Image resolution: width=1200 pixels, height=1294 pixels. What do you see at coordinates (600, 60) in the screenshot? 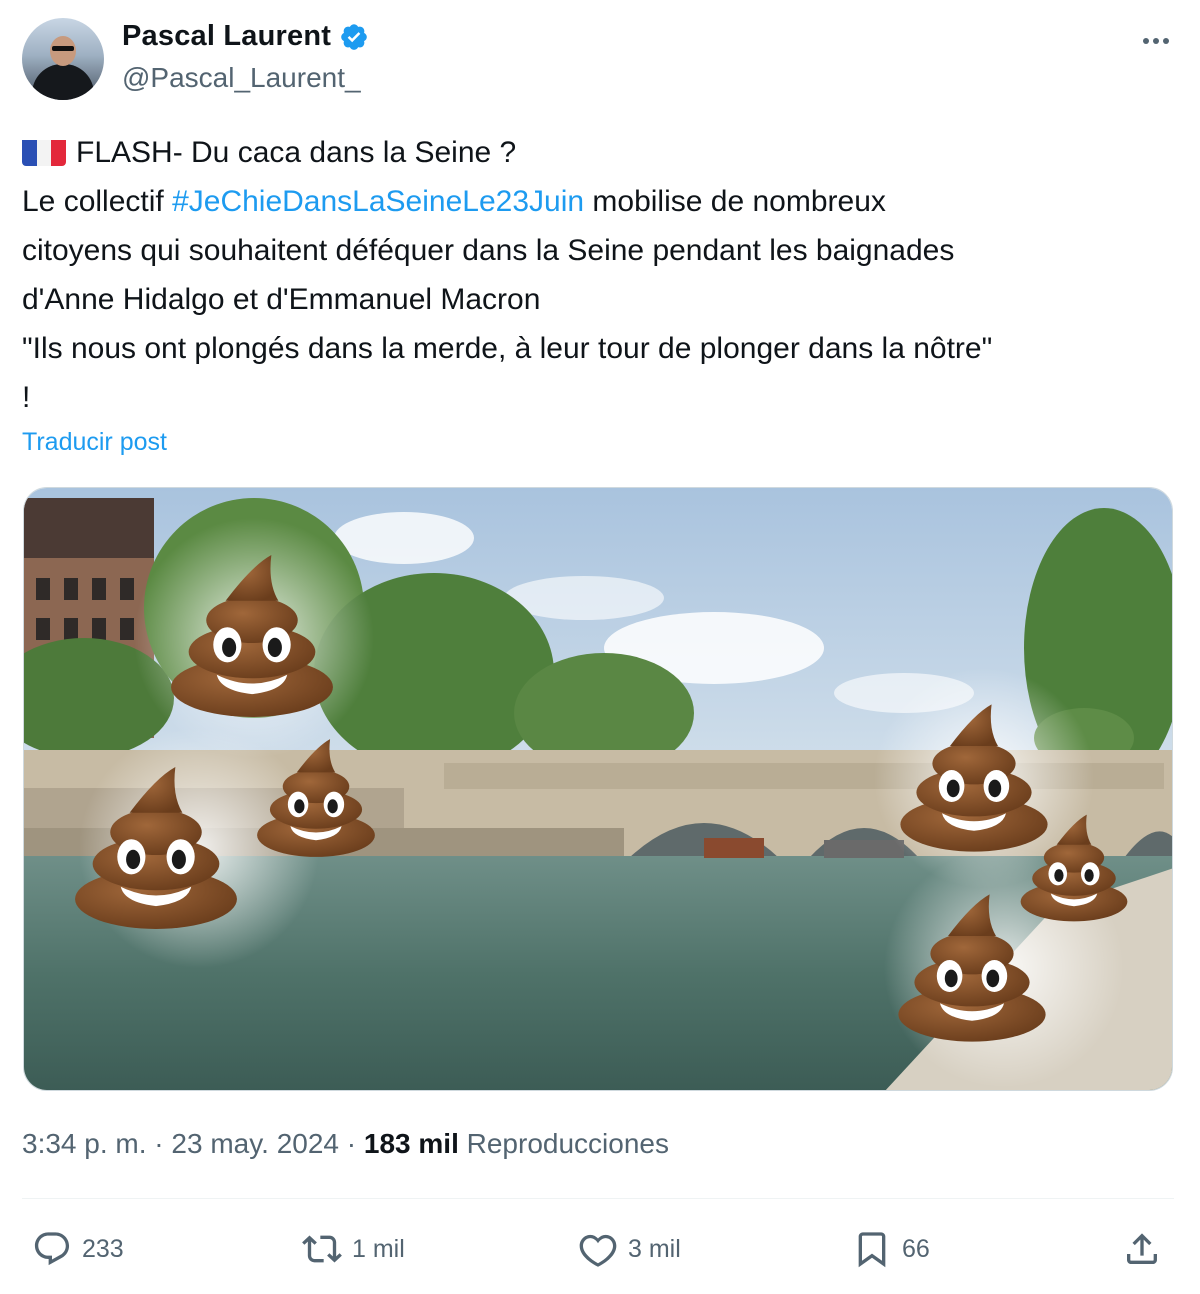
I see `tweet-header: Pascal Laurent @Pascal_Laurent_` at bounding box center [600, 60].